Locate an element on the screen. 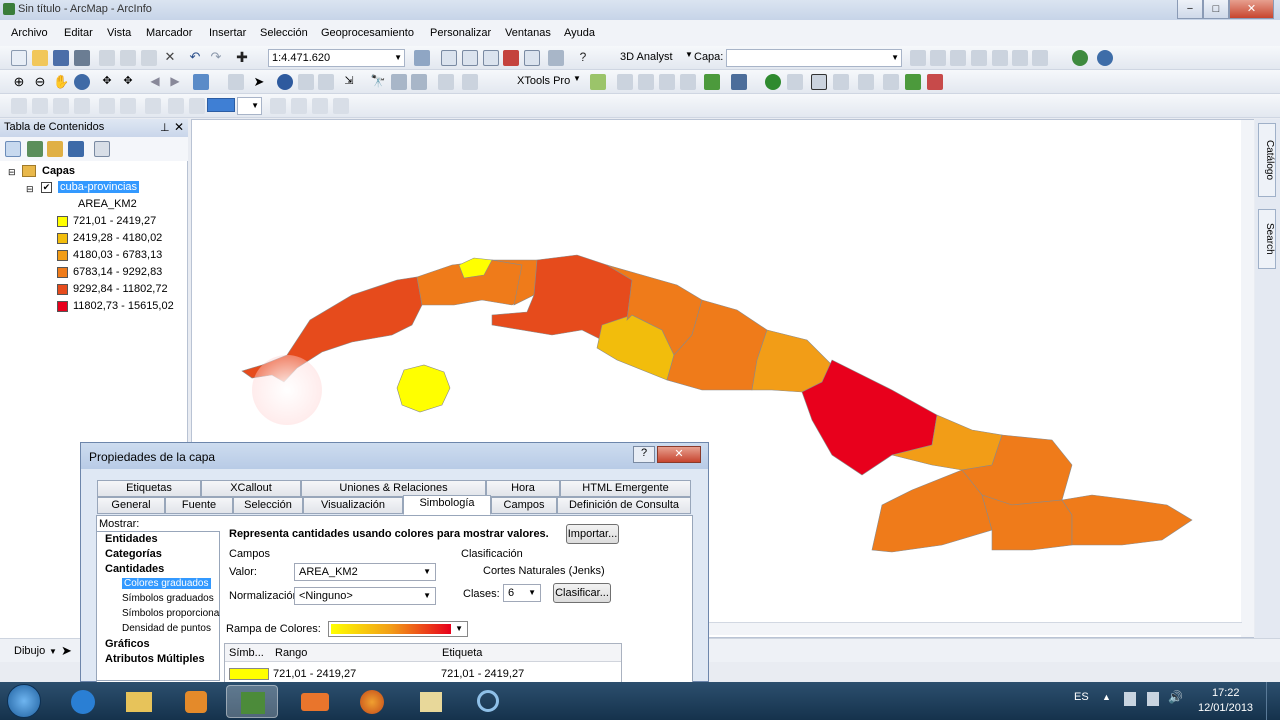 This screenshot has height=720, width=1280. menu-marcador: Marcador is located at coordinates (169, 33).